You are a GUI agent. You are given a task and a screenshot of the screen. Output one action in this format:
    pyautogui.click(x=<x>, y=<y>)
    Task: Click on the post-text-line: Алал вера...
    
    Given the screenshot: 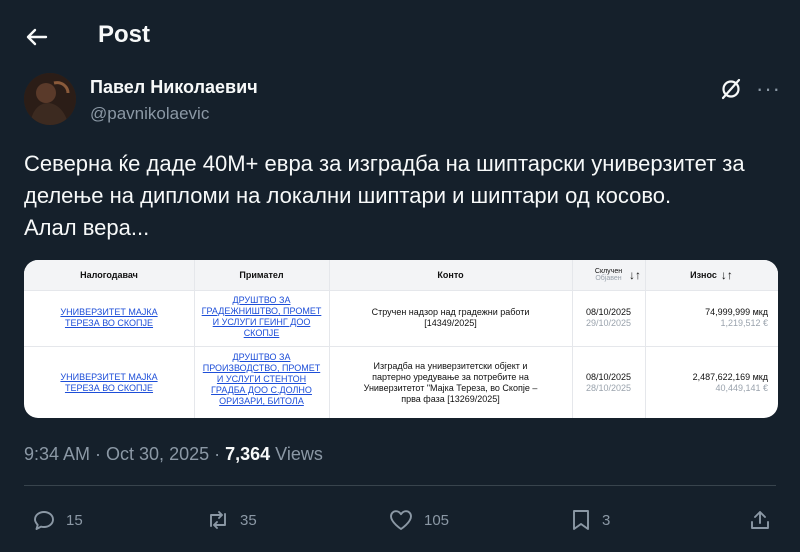 What is the action you would take?
    pyautogui.click(x=87, y=227)
    